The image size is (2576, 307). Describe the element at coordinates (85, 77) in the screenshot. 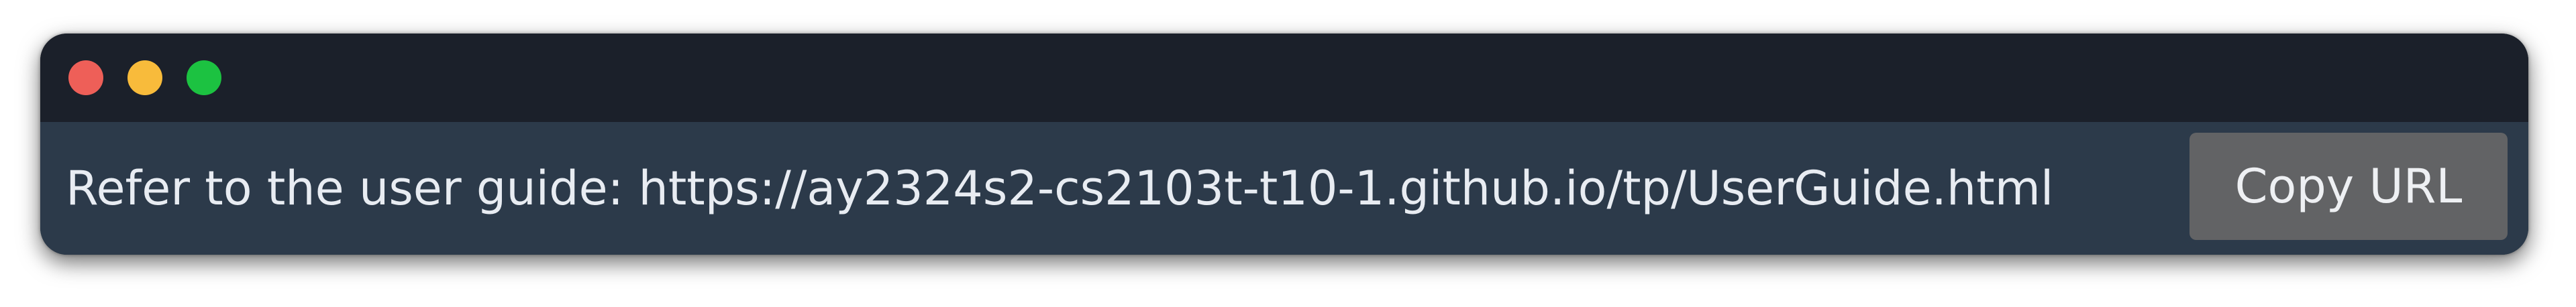

I see `close-window-button` at that location.